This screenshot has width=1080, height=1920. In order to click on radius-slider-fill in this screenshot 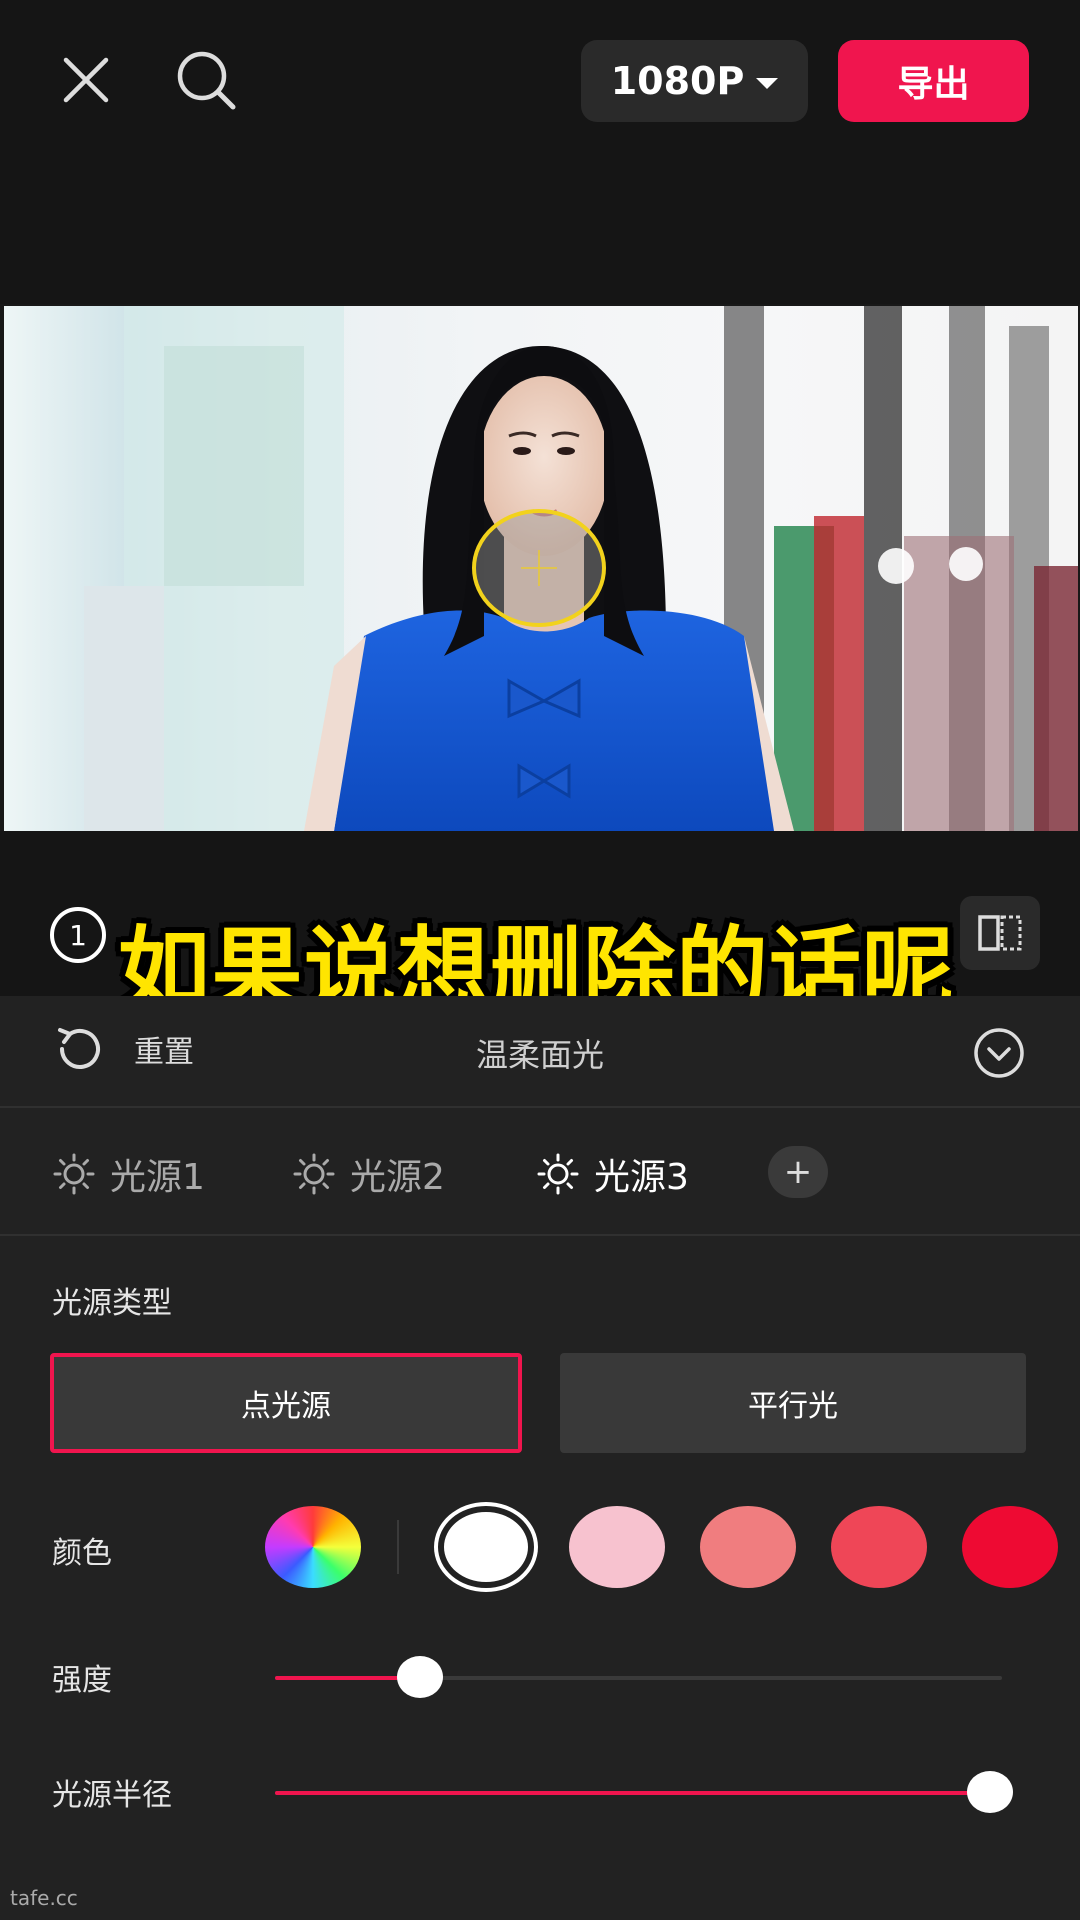, I will do `click(638, 1793)`.